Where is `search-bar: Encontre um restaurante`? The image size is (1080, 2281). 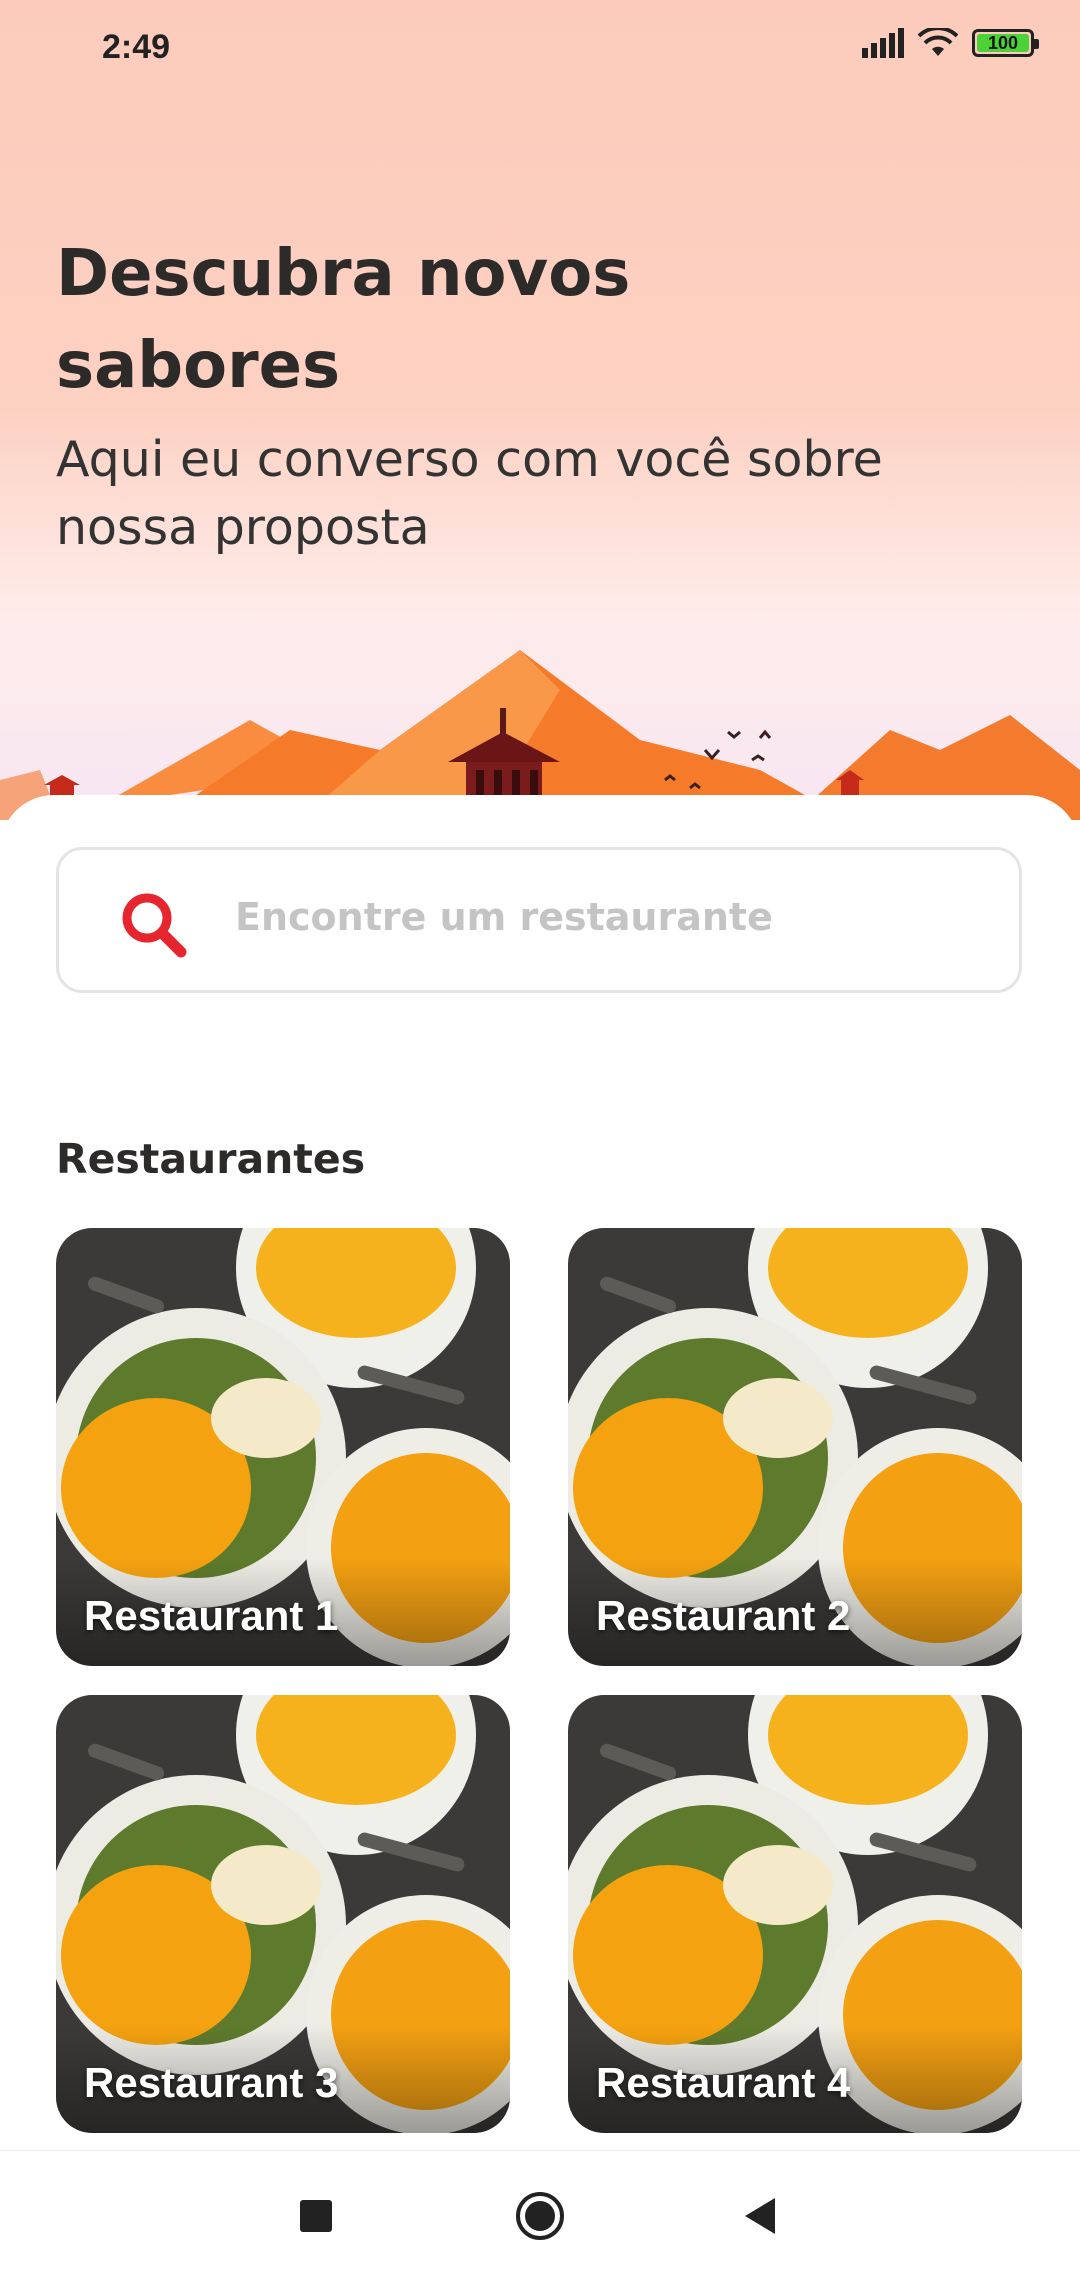 search-bar: Encontre um restaurante is located at coordinates (539, 920).